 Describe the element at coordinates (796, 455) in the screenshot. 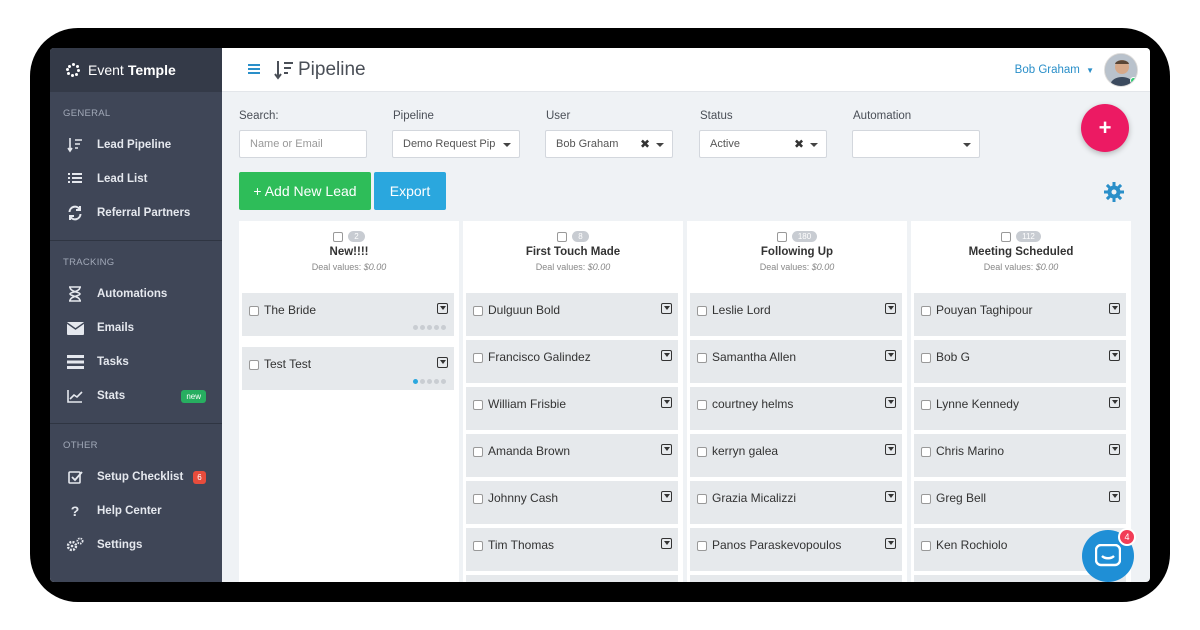

I see `lead-card: kerryn galea` at that location.